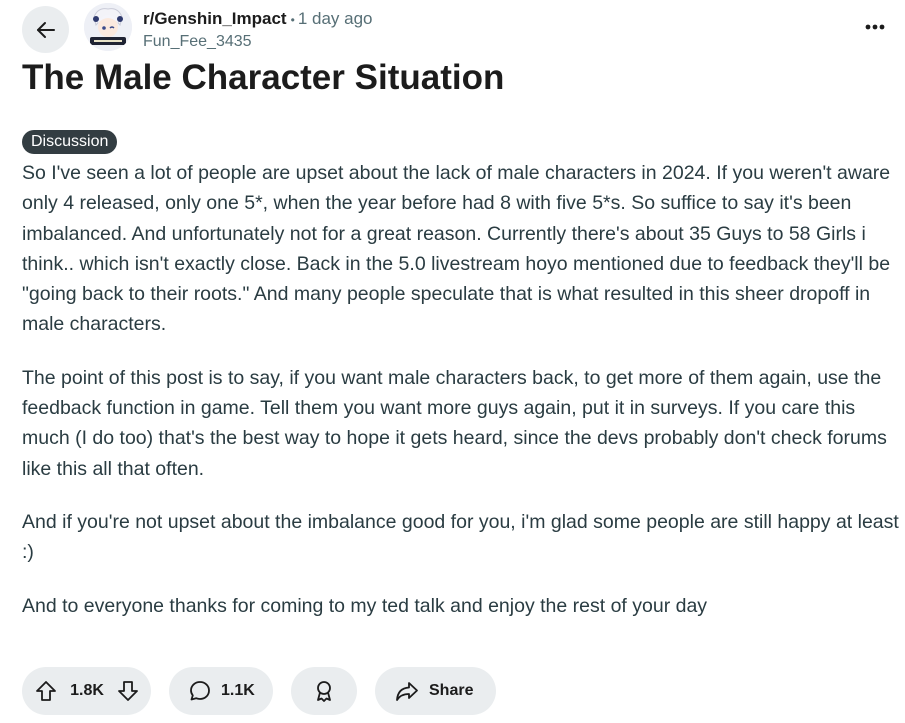 The width and height of the screenshot is (905, 723). Describe the element at coordinates (70, 142) in the screenshot. I see `post-flair: Discussion` at that location.